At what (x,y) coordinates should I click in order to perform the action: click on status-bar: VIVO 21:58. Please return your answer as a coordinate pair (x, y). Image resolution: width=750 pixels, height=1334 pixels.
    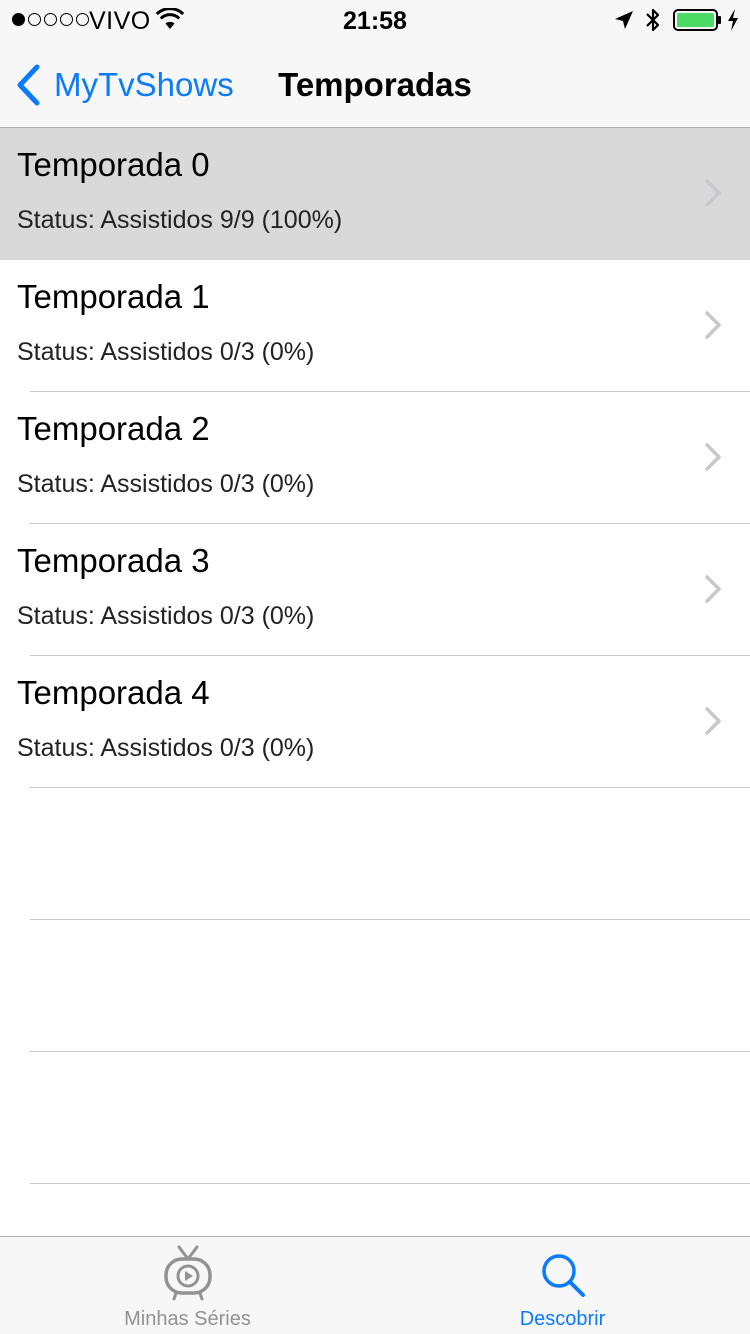
    Looking at the image, I should click on (375, 20).